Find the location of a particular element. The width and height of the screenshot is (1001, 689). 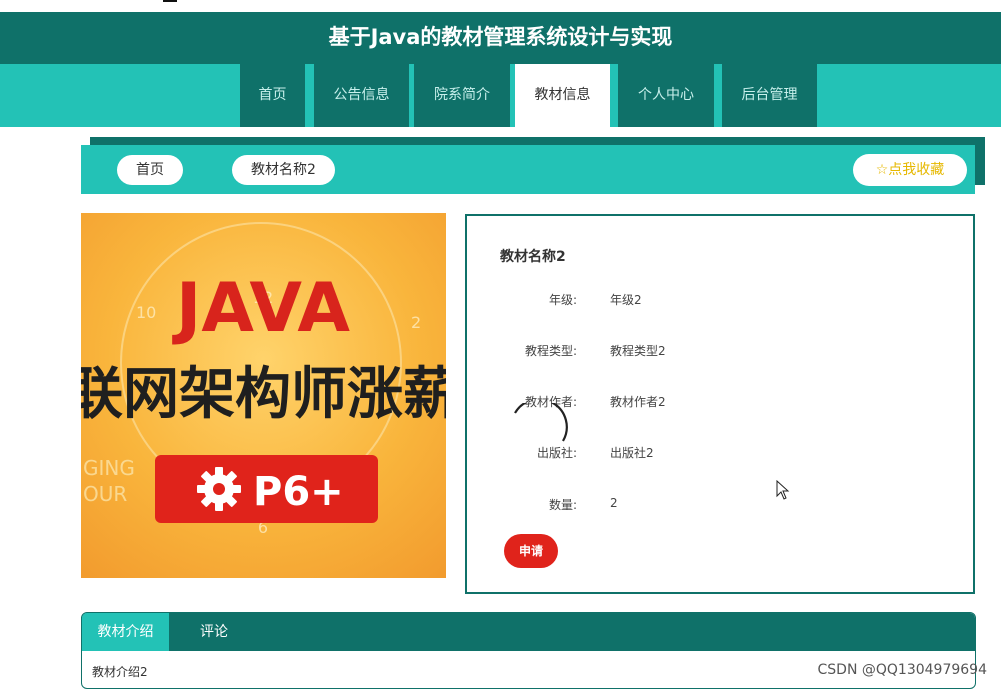

loading-spinner-icon is located at coordinates (541, 422).